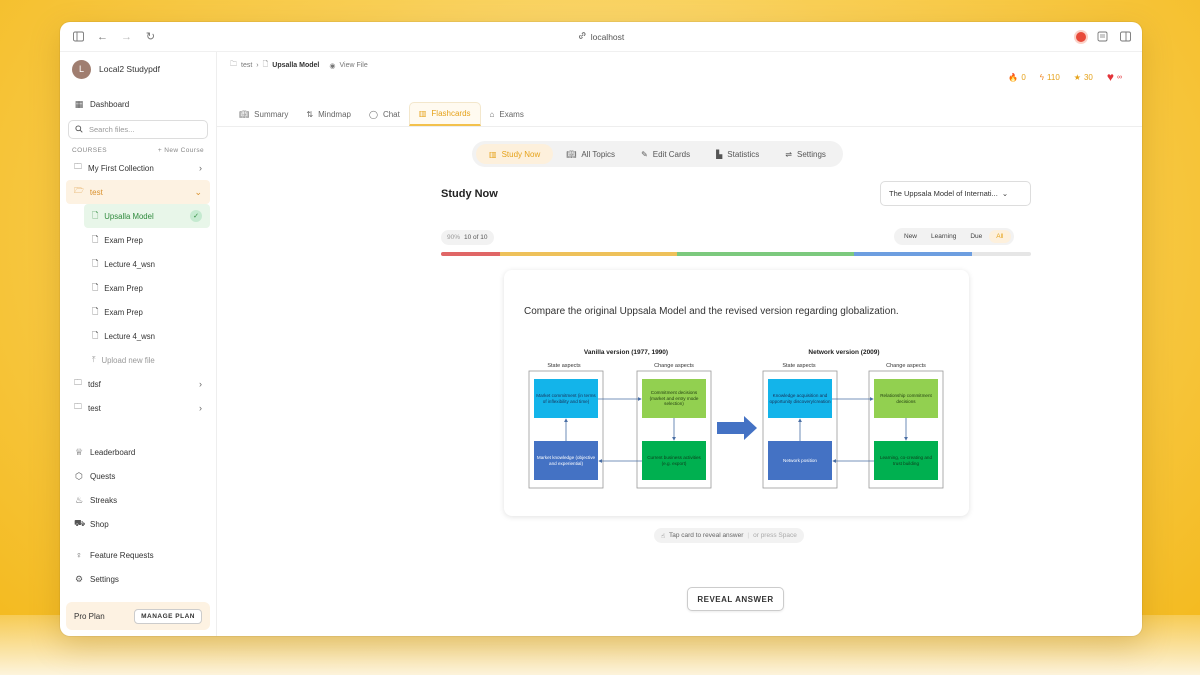  What do you see at coordinates (775, 535) in the screenshot?
I see `hint-alt: or press Space` at bounding box center [775, 535].